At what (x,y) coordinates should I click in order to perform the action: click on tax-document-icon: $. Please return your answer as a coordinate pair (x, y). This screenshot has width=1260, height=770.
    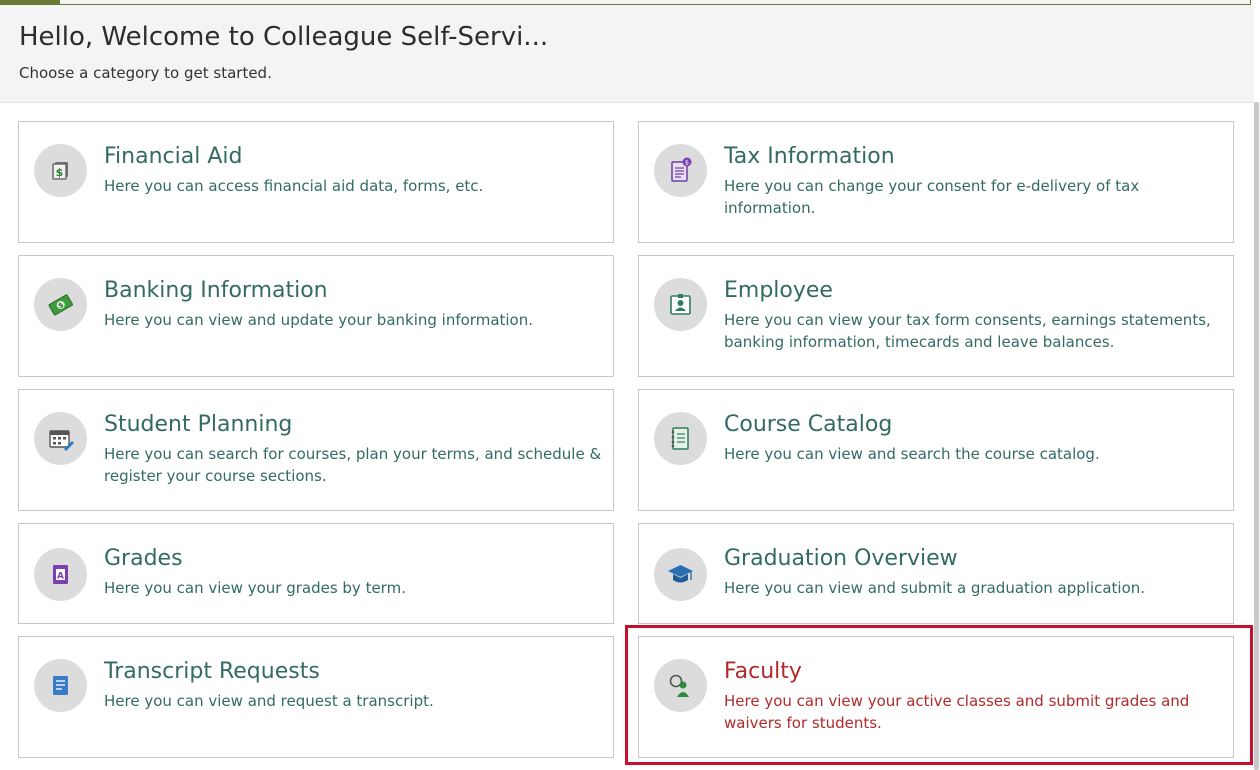
    Looking at the image, I should click on (680, 170).